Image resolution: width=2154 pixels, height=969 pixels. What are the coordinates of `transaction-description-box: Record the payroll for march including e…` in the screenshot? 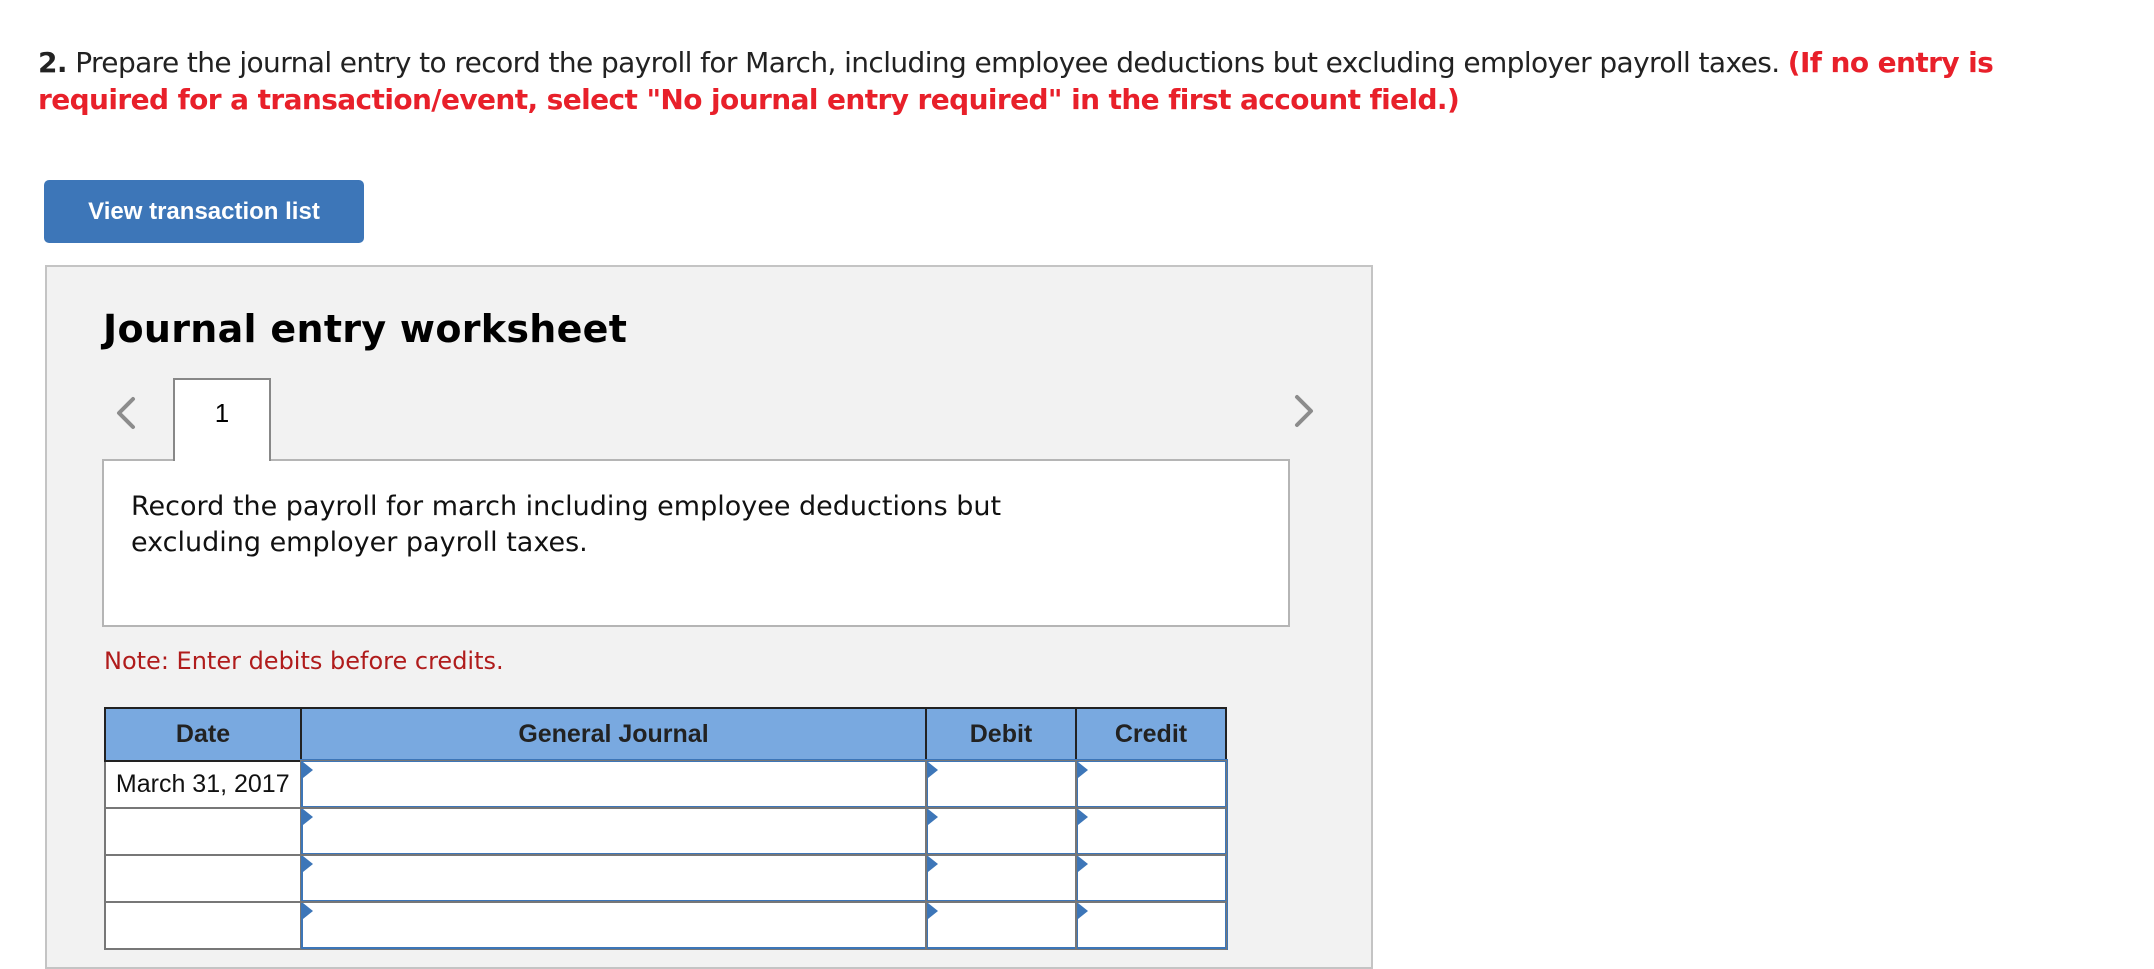 It's located at (696, 543).